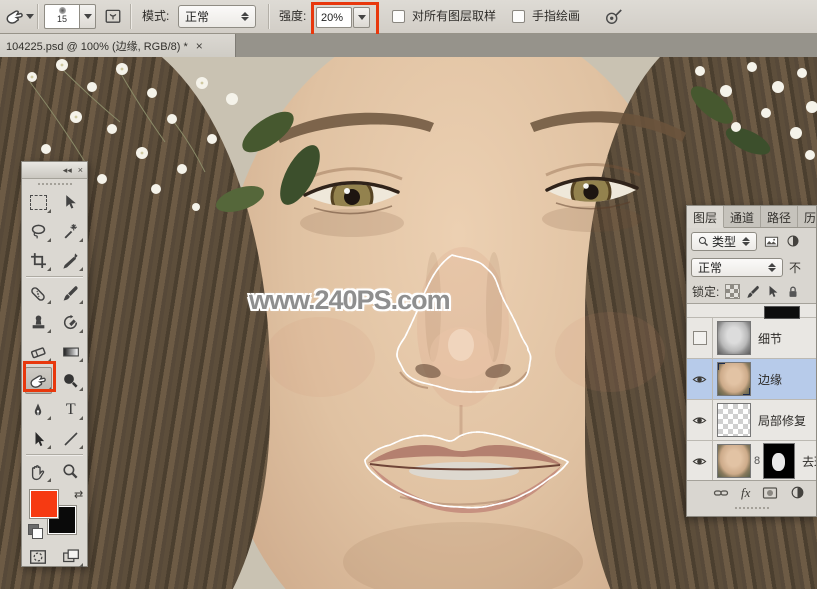  Describe the element at coordinates (757, 461) in the screenshot. I see `mask-link-icon: 8` at that location.